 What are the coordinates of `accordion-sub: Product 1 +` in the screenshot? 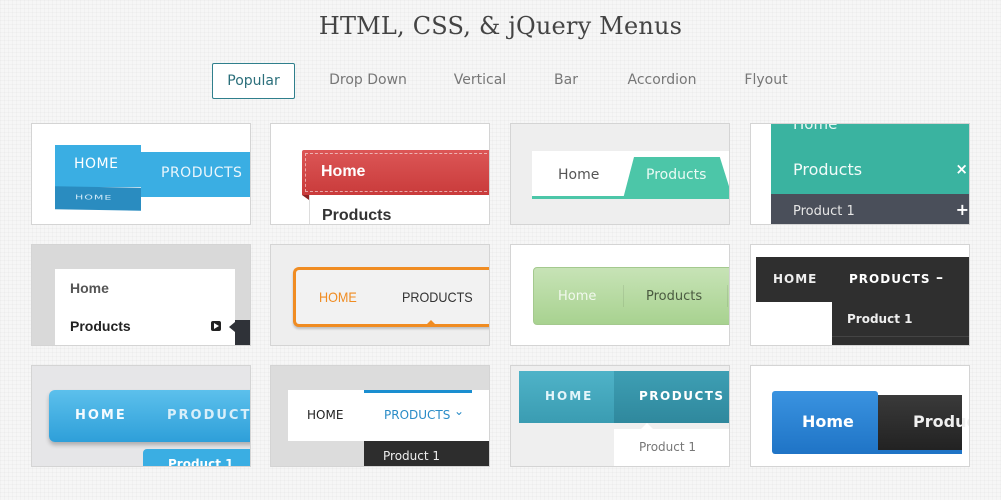 It's located at (870, 209).